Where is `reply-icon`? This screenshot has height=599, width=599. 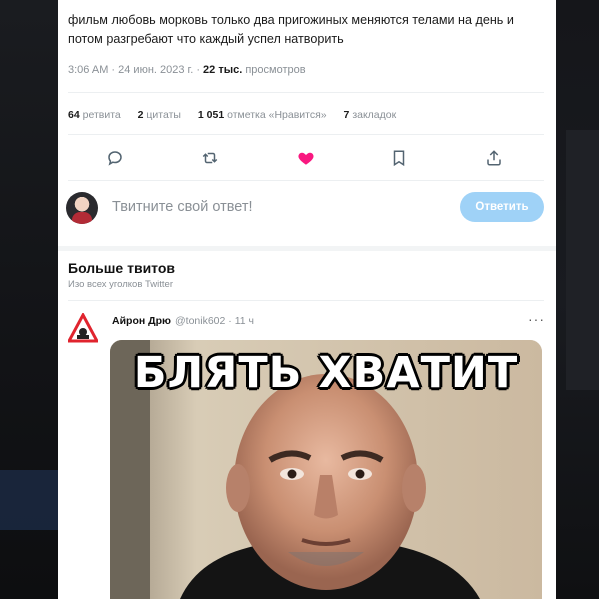 reply-icon is located at coordinates (115, 158).